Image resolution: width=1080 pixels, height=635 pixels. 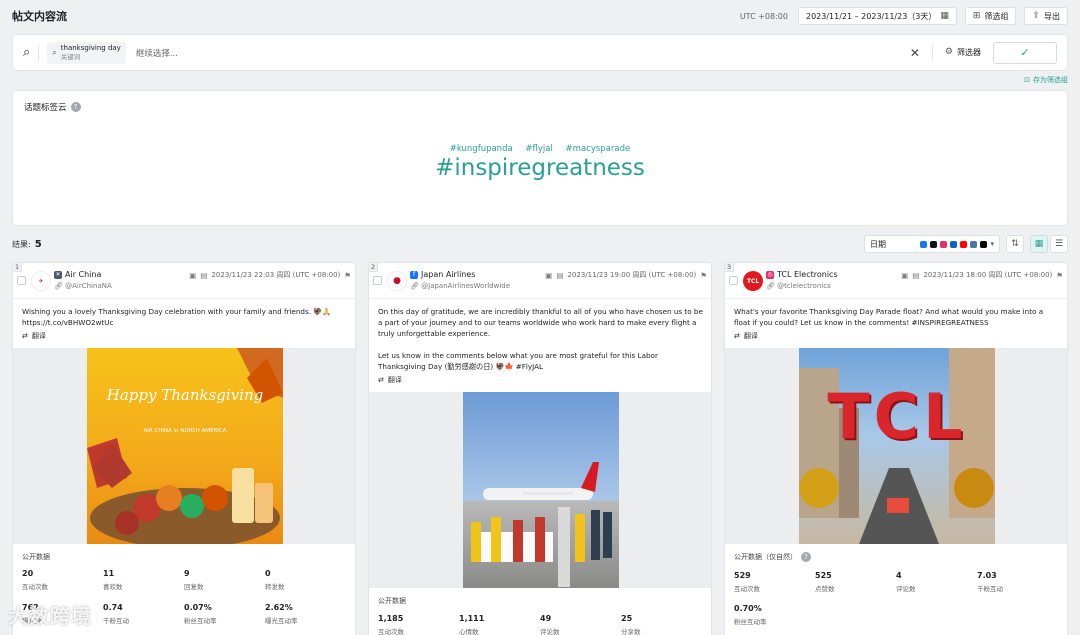 I want to click on stat-item: 0.70% 粉丝互动率, so click(x=774, y=615).